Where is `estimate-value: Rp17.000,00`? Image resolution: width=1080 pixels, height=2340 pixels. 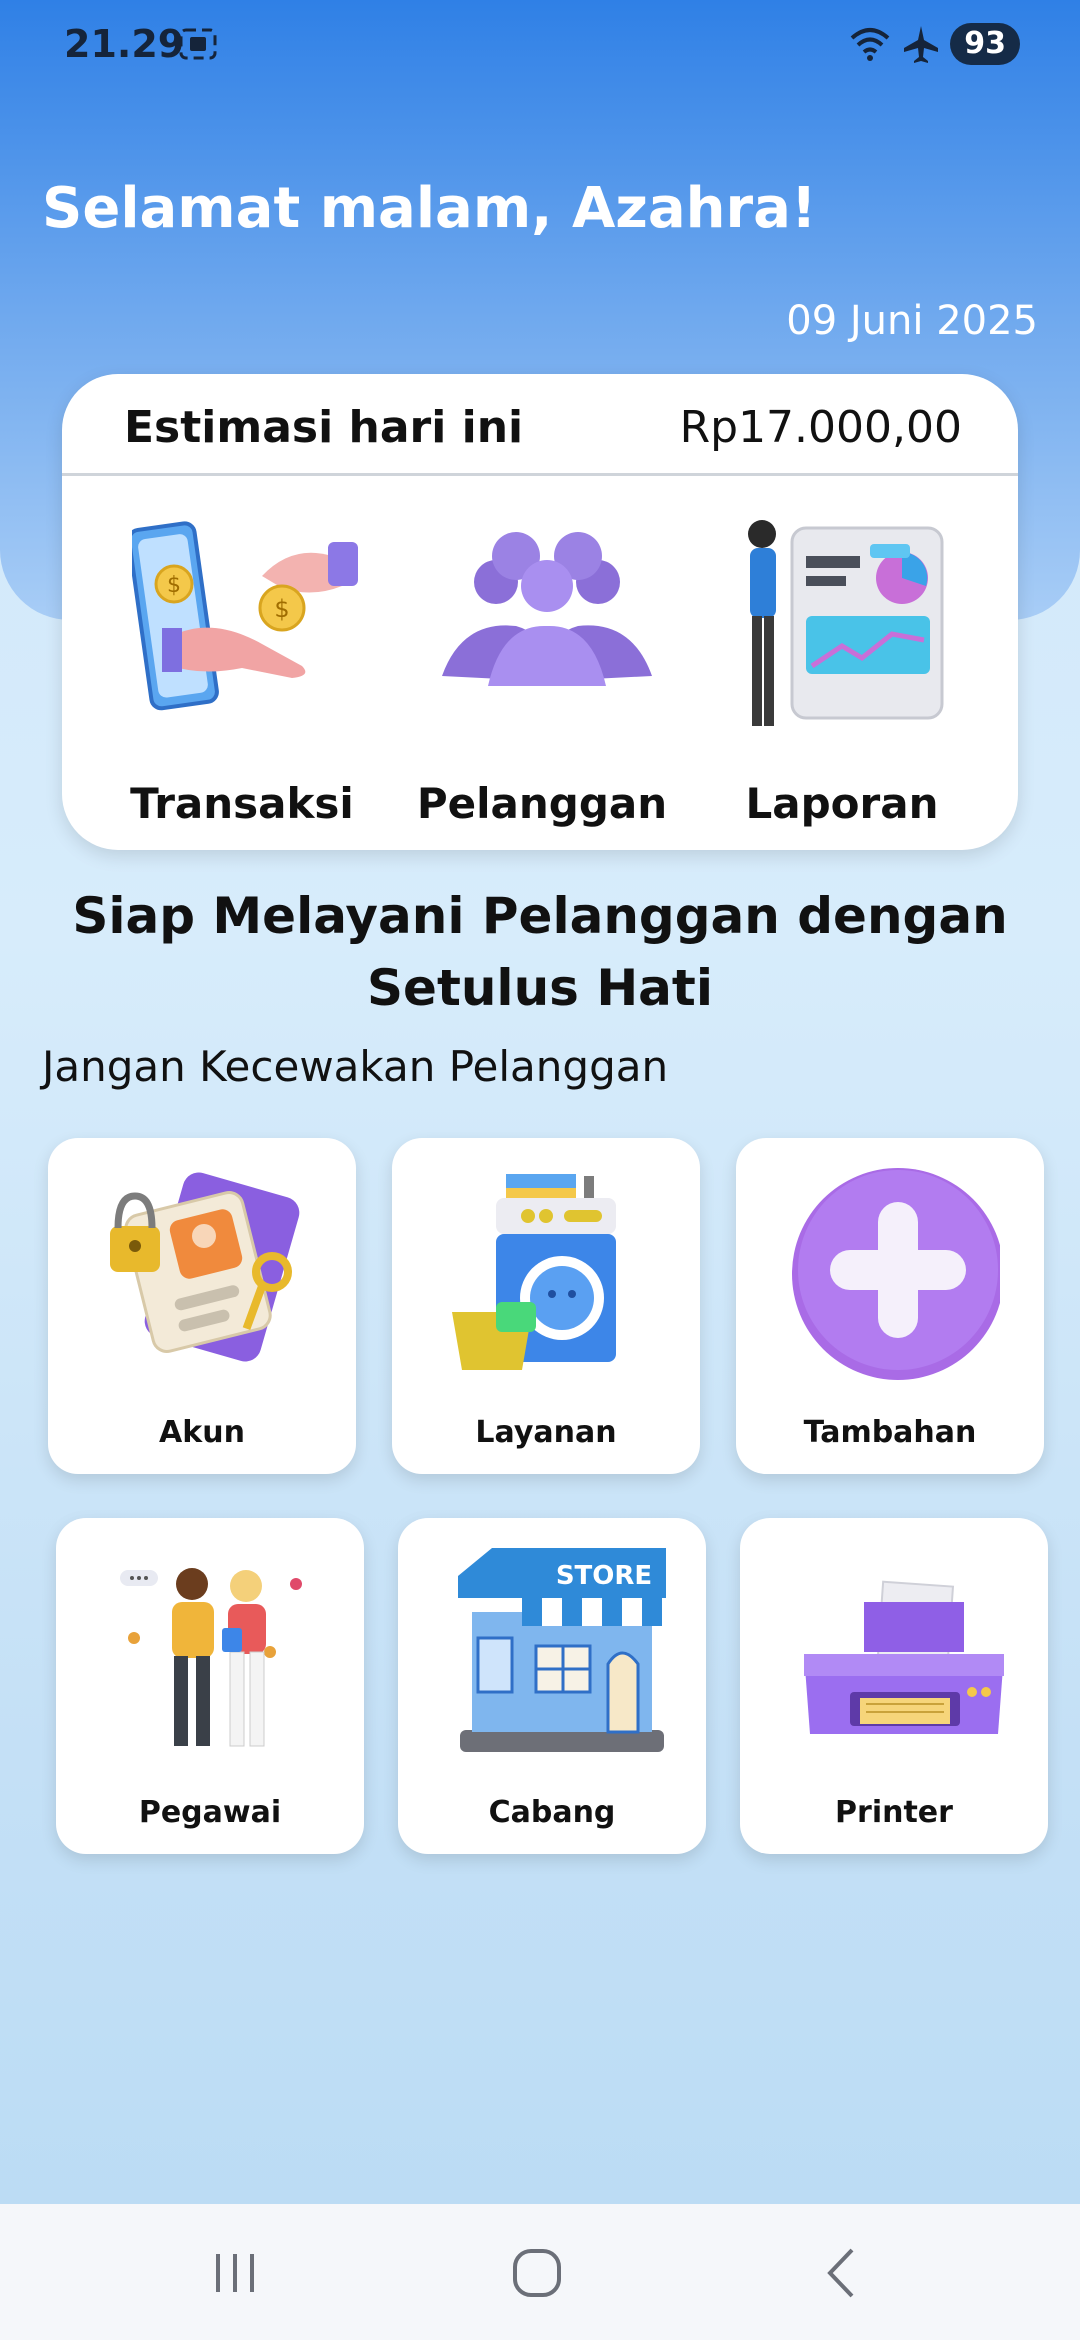
estimate-value: Rp17.000,00 is located at coordinates (820, 427).